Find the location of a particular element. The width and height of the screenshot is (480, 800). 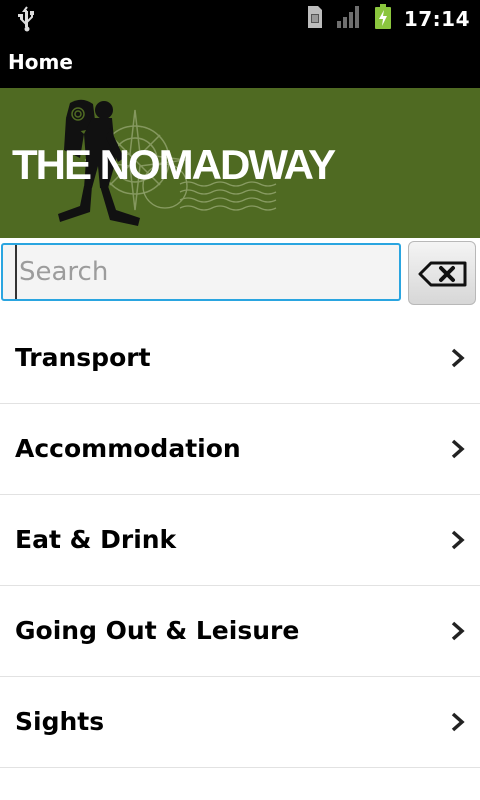

status-bar: 17:14 is located at coordinates (240, 19).